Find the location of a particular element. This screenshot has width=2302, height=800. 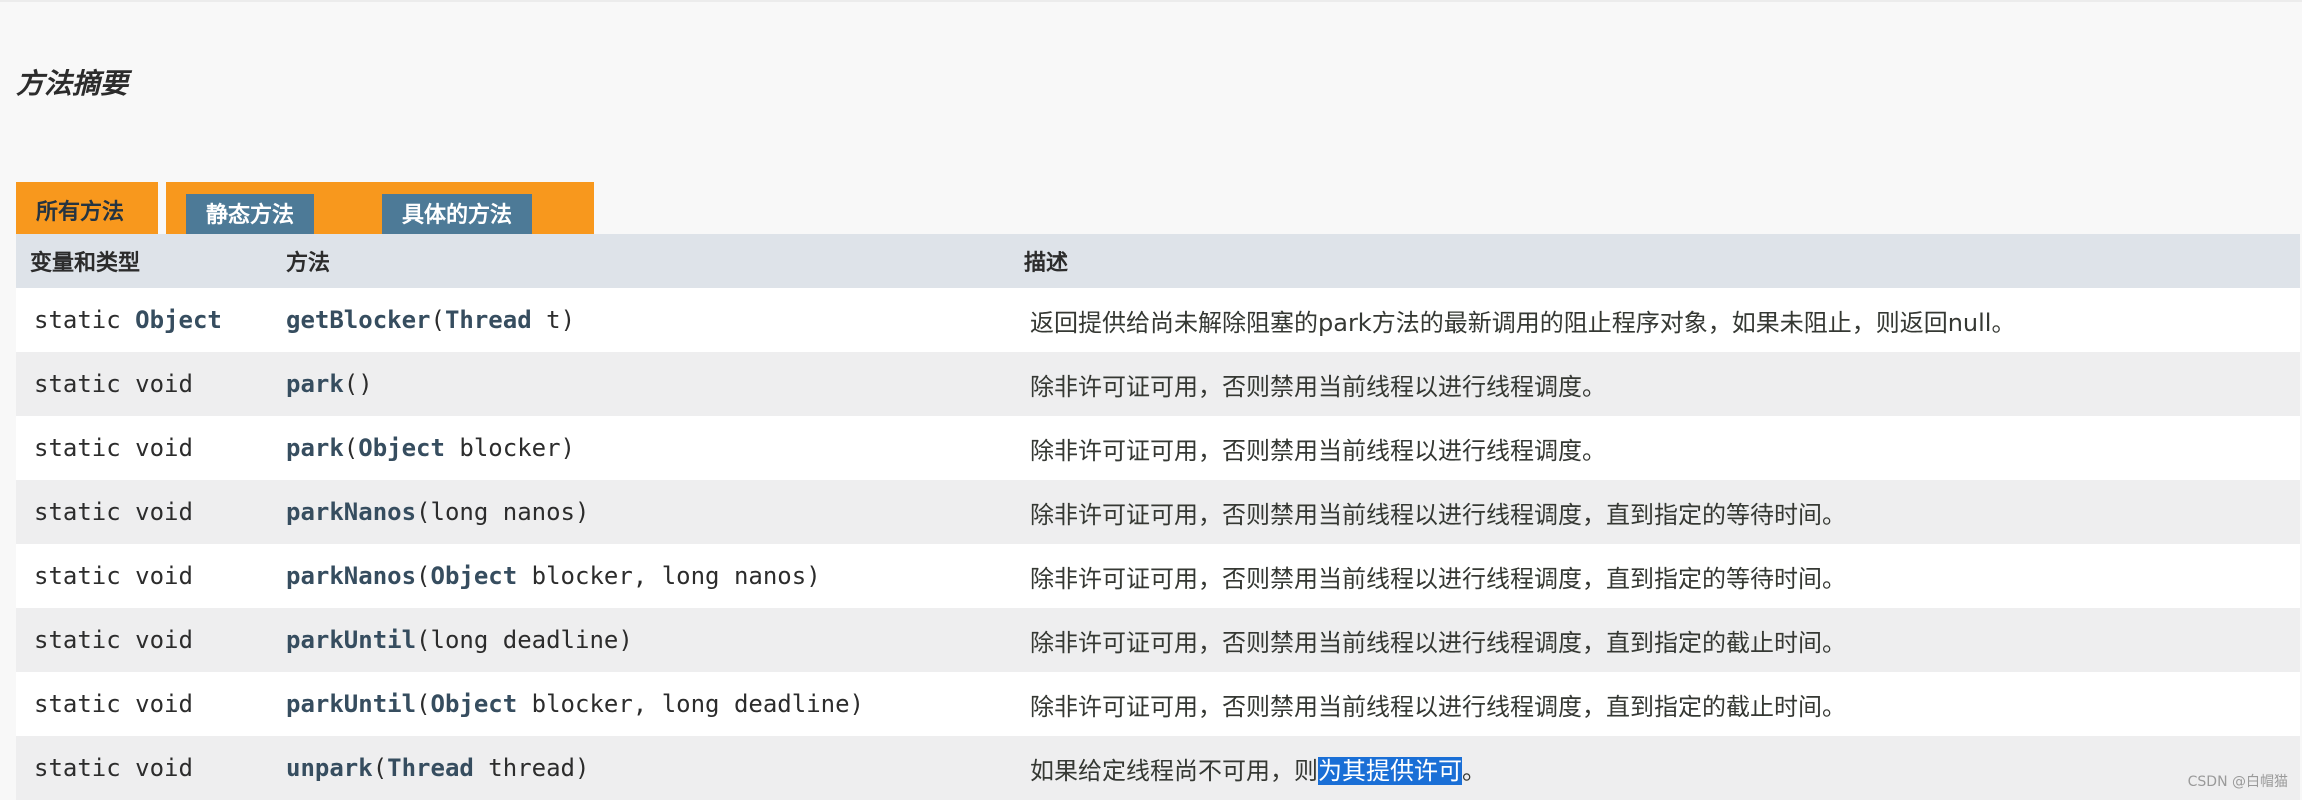

method-params: long nanos is located at coordinates (503, 512).